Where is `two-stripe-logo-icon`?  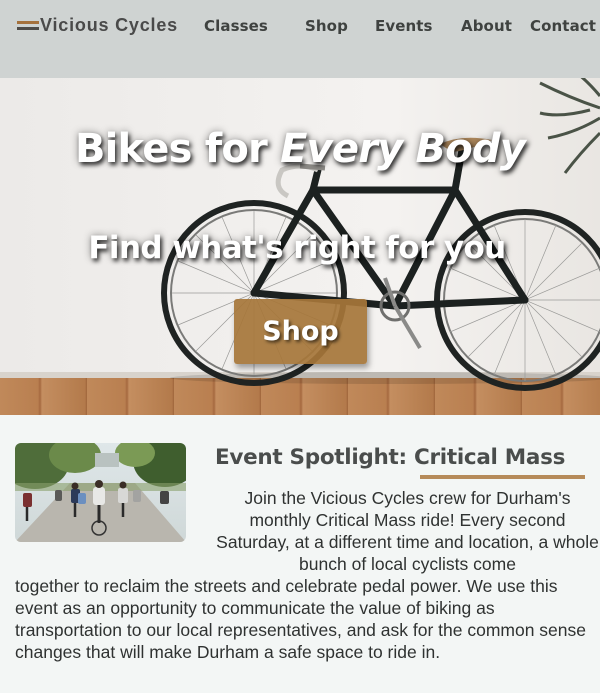
two-stripe-logo-icon is located at coordinates (28, 26).